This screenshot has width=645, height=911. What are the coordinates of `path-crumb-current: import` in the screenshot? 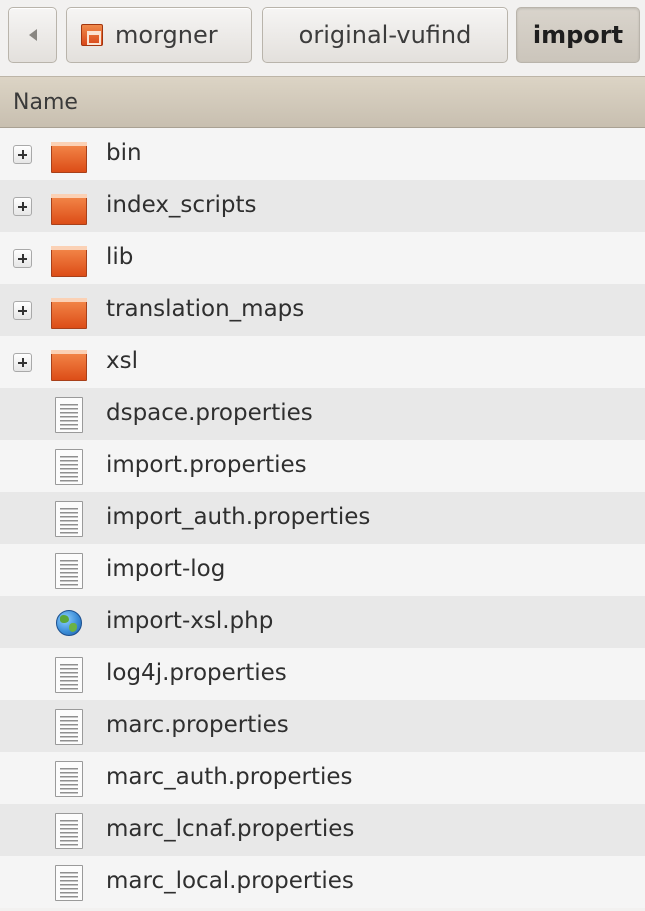 It's located at (578, 35).